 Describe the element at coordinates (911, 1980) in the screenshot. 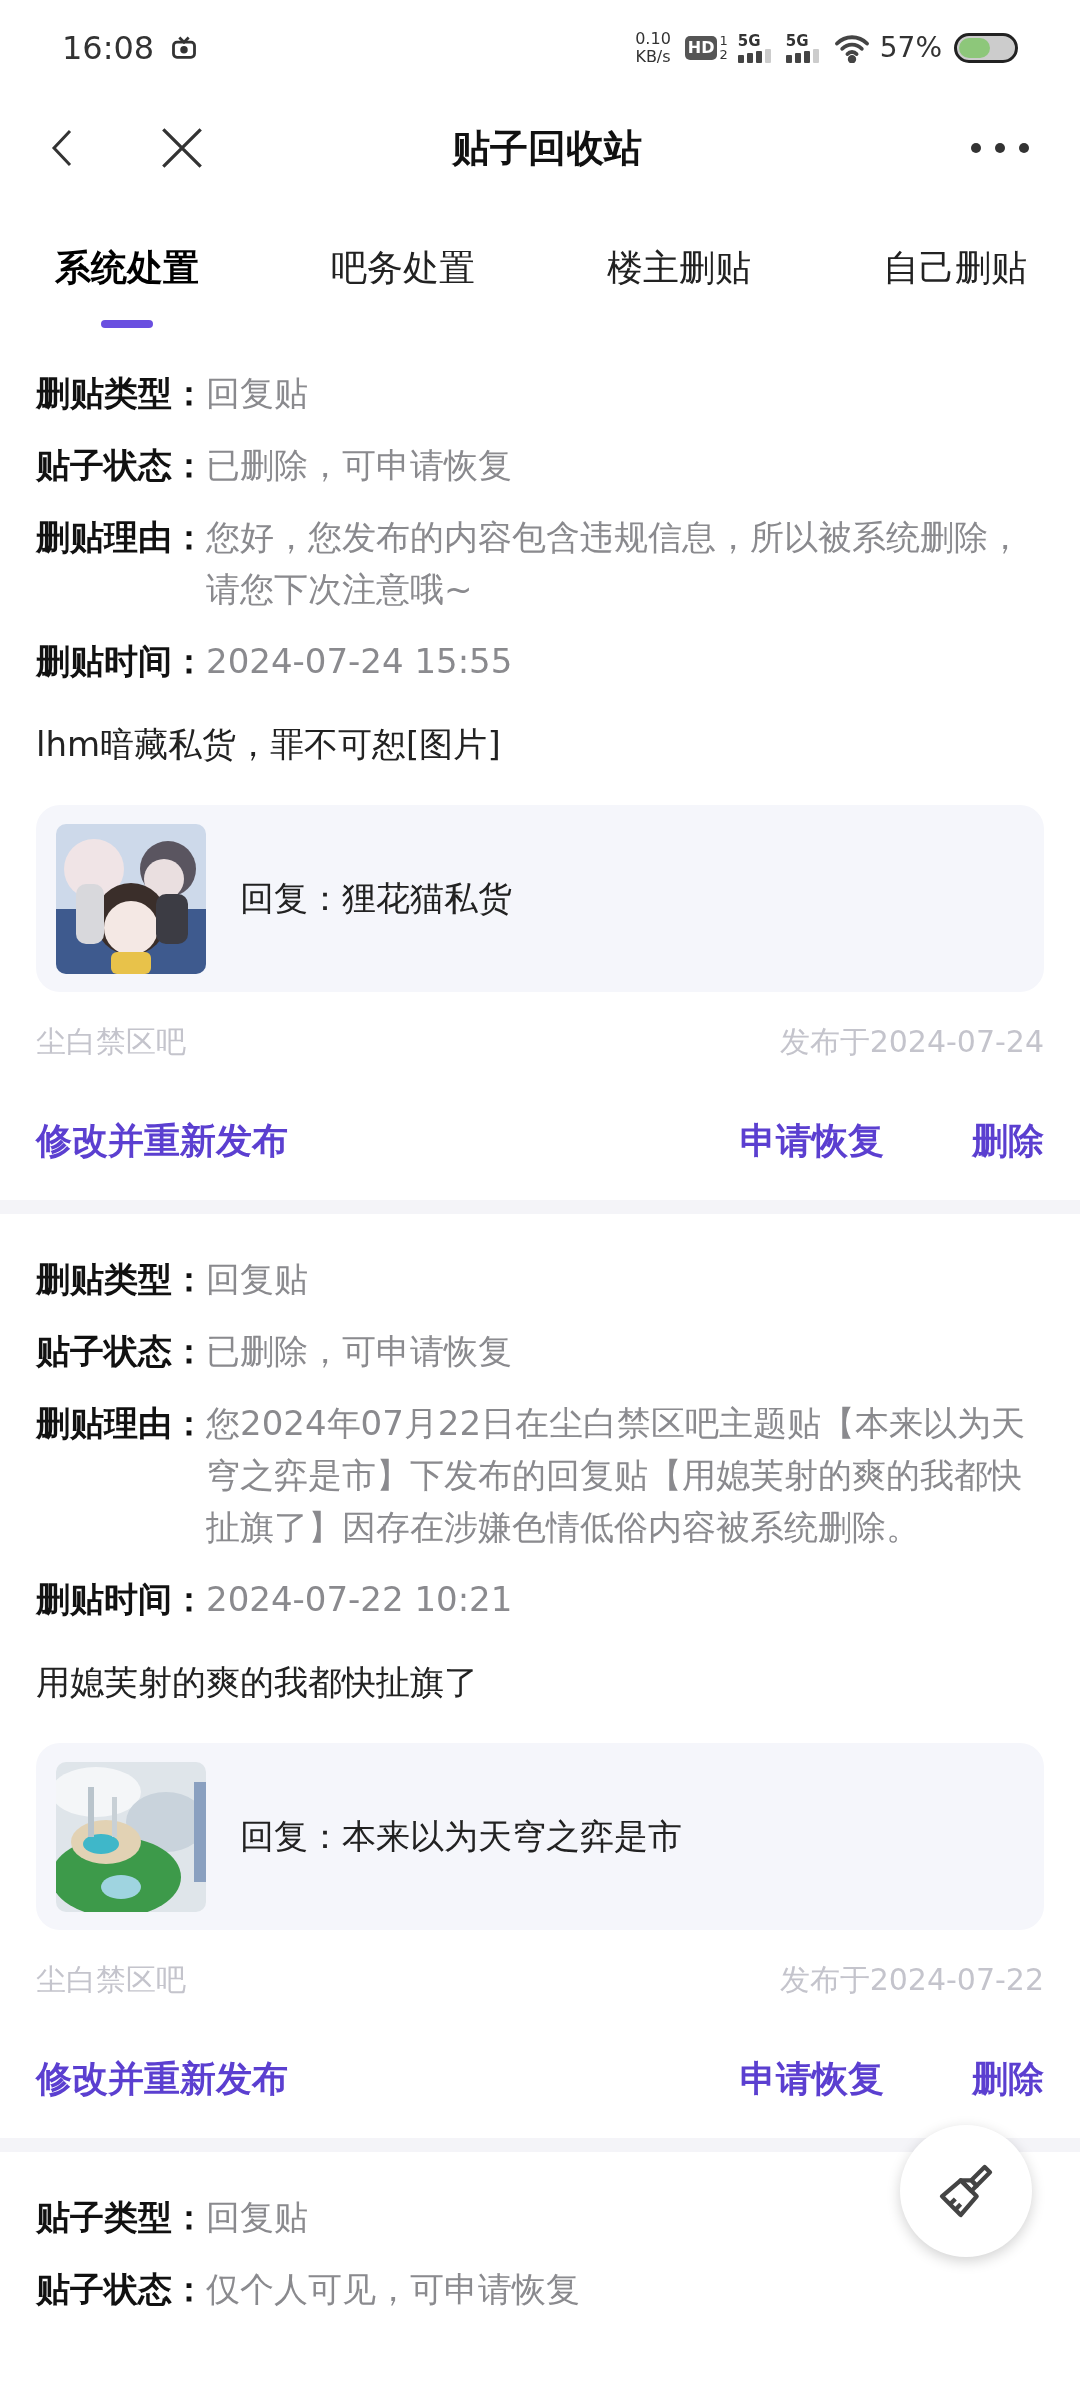

I see `publish-date: 发布于2024-07-22` at that location.